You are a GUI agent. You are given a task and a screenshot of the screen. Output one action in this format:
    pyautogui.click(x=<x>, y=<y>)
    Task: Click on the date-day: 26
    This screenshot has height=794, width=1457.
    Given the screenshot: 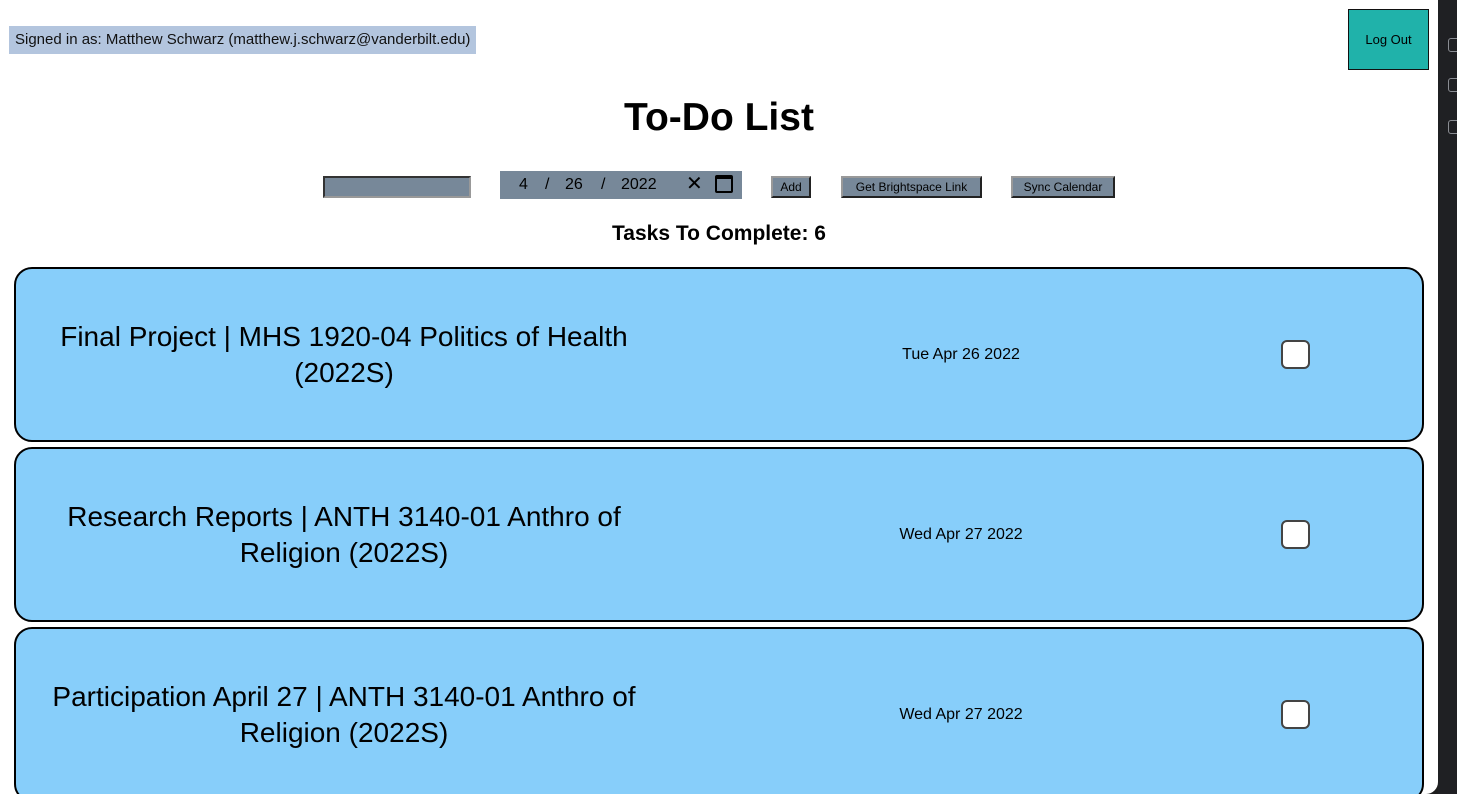 What is the action you would take?
    pyautogui.click(x=574, y=185)
    